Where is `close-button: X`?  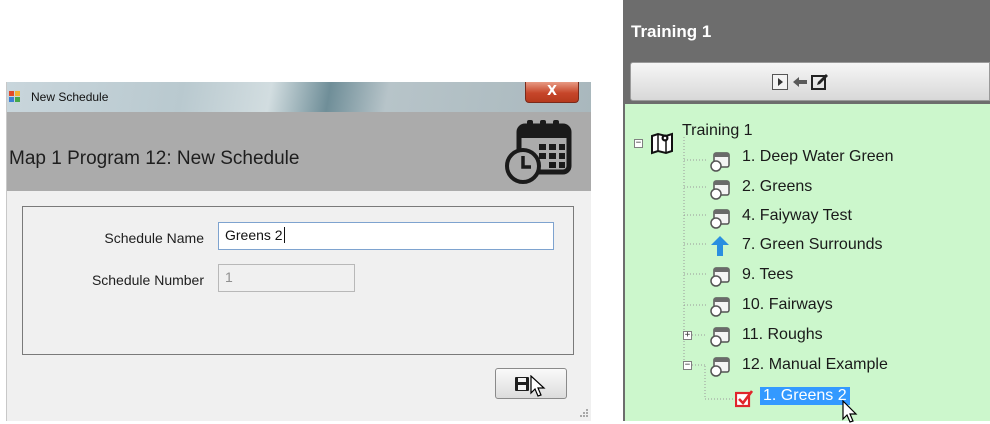 close-button: X is located at coordinates (552, 92).